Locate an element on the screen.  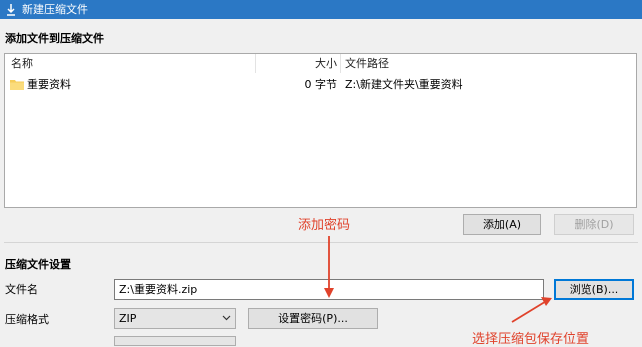
arrow-head-down is located at coordinates (329, 293).